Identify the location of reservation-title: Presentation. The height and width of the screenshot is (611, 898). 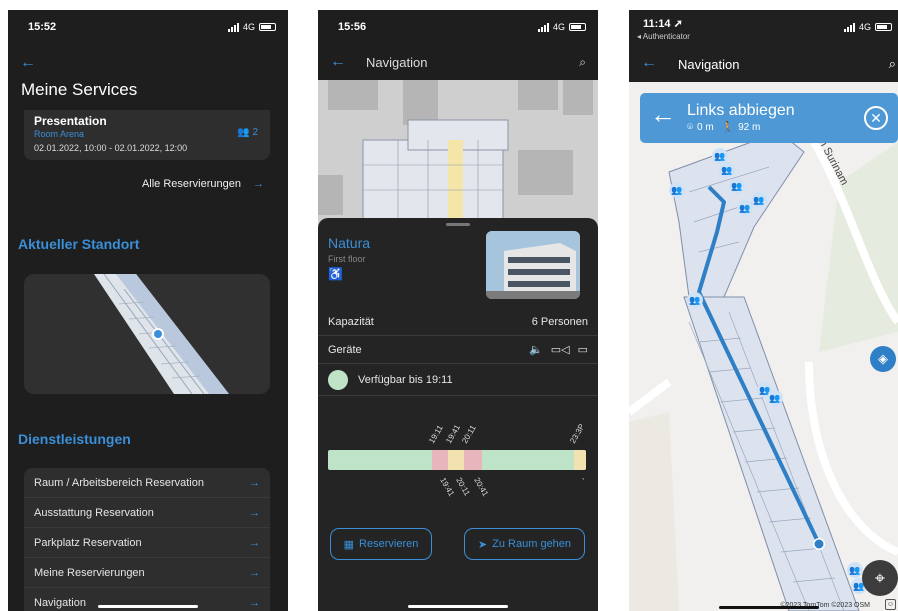
(70, 121).